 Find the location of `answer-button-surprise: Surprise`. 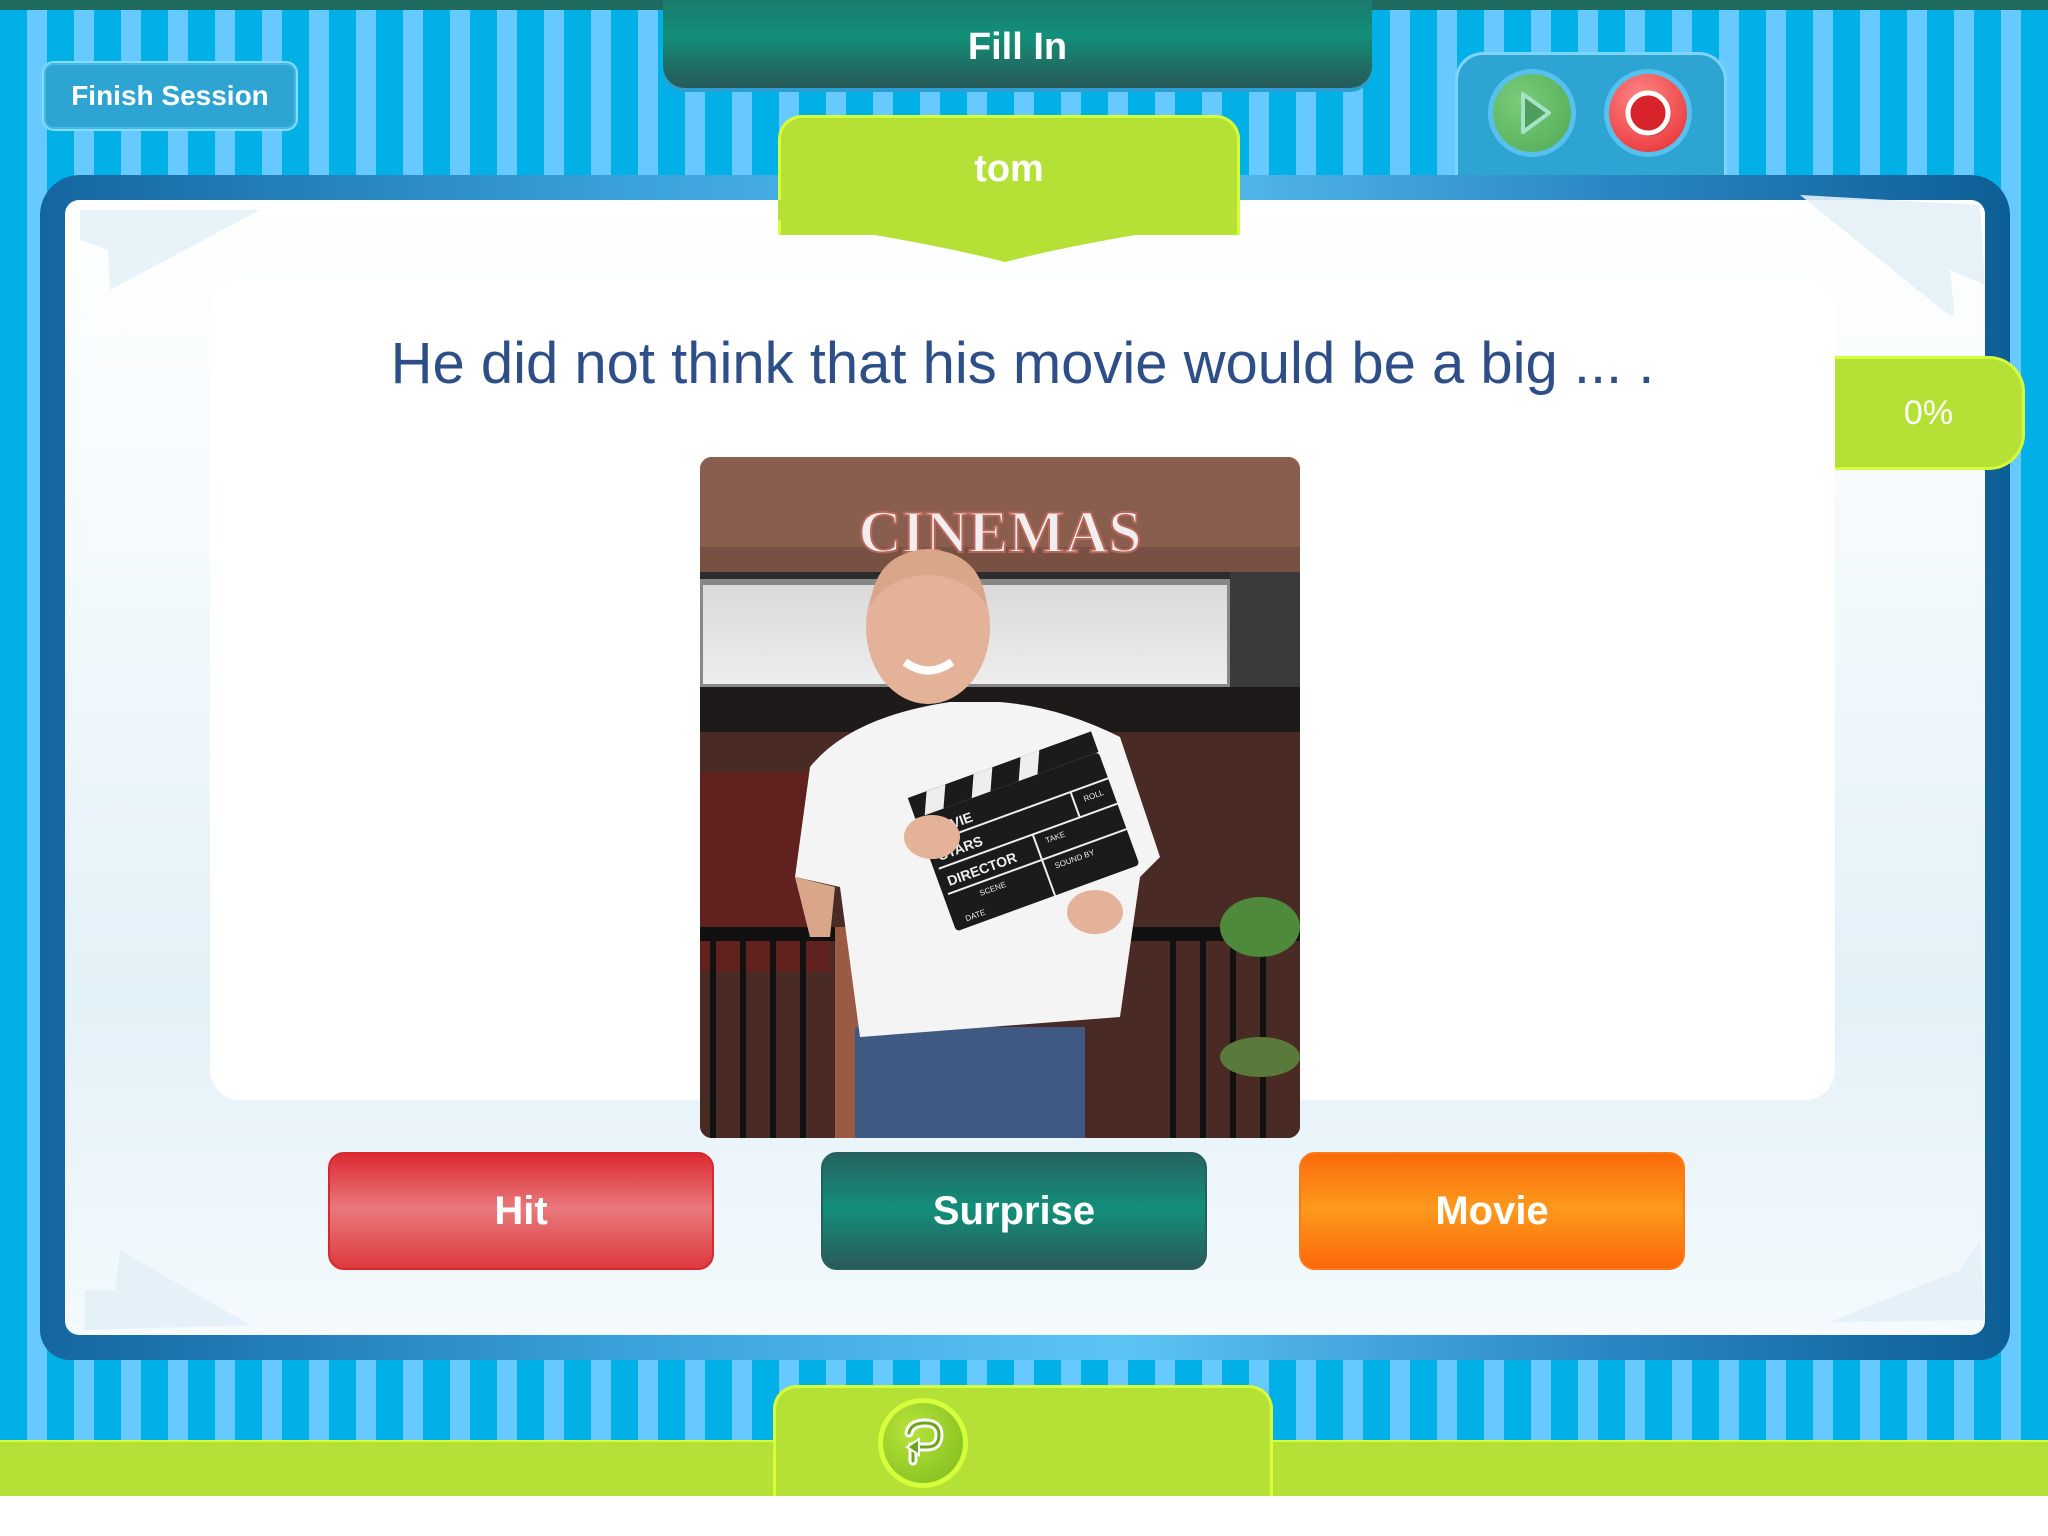

answer-button-surprise: Surprise is located at coordinates (1014, 1211).